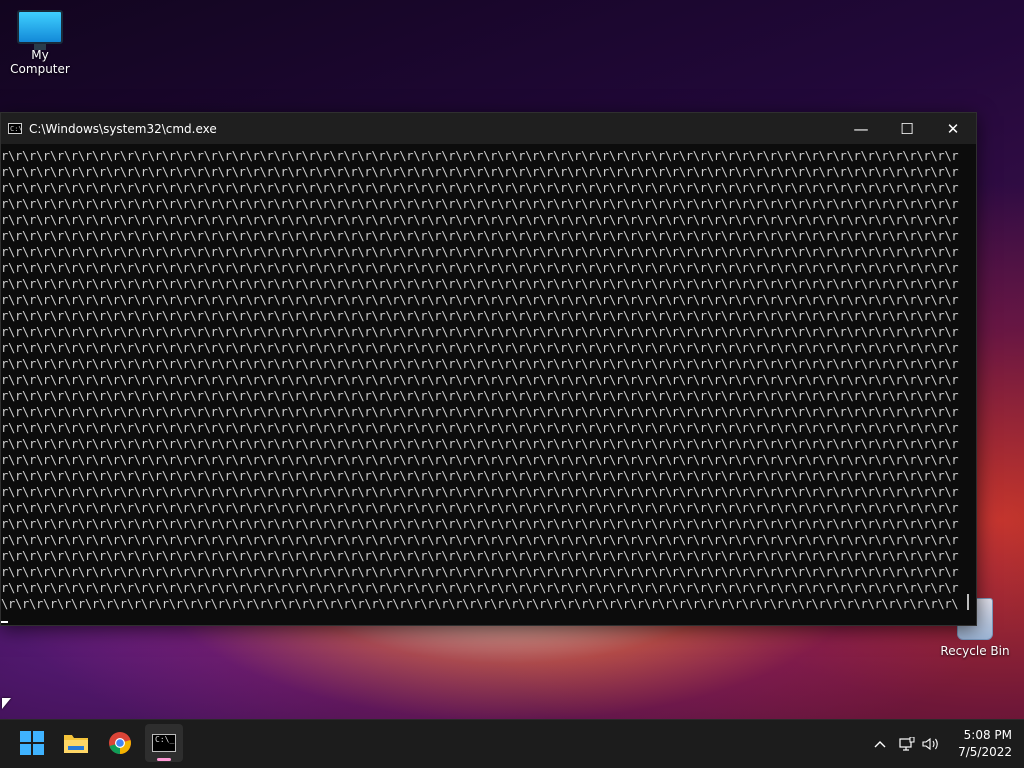 The height and width of the screenshot is (768, 1024). What do you see at coordinates (488, 128) in the screenshot?
I see `cmd-titlebar: C:\ C:\Windows\system32\cmd.exe — ☐ ✕` at bounding box center [488, 128].